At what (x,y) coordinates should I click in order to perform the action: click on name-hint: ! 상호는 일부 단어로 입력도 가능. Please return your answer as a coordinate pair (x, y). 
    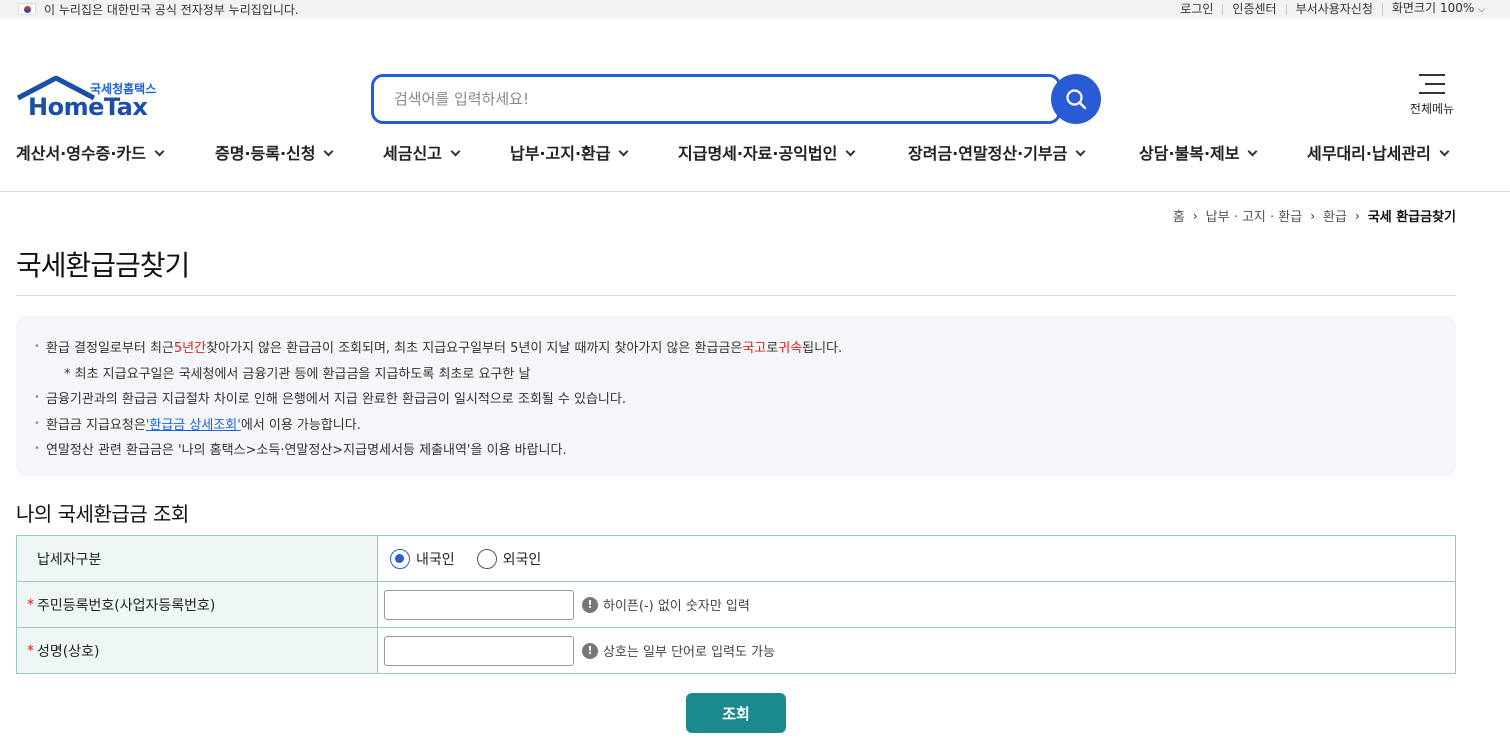
    Looking at the image, I should click on (678, 650).